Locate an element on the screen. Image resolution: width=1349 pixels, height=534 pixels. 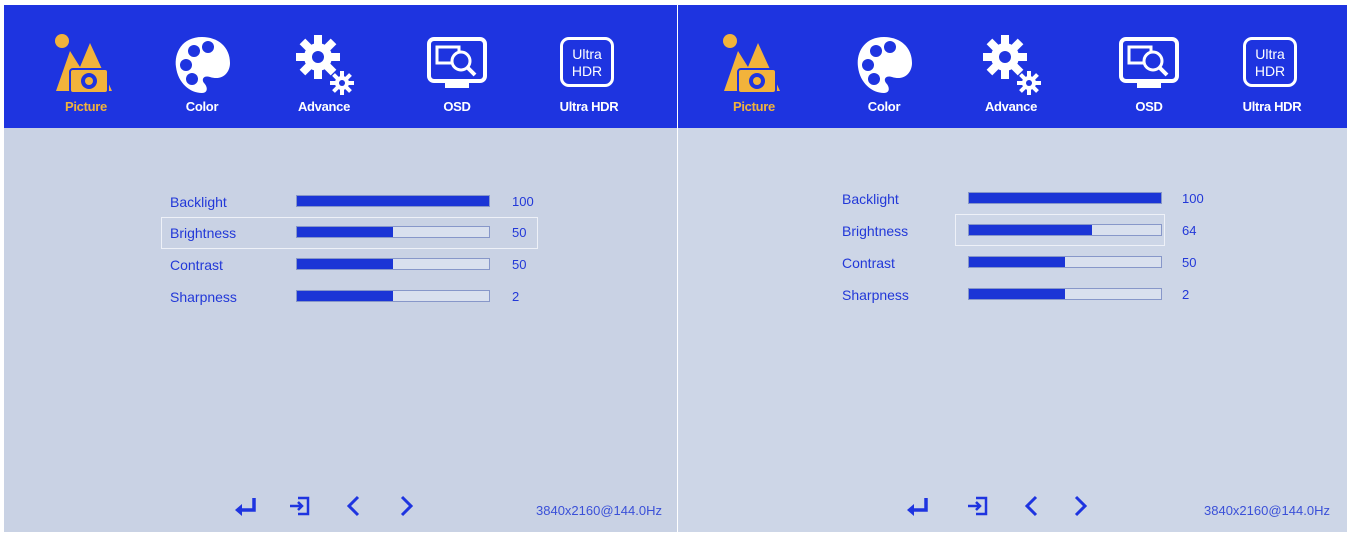
setting-value: 64 is located at coordinates (1189, 230).